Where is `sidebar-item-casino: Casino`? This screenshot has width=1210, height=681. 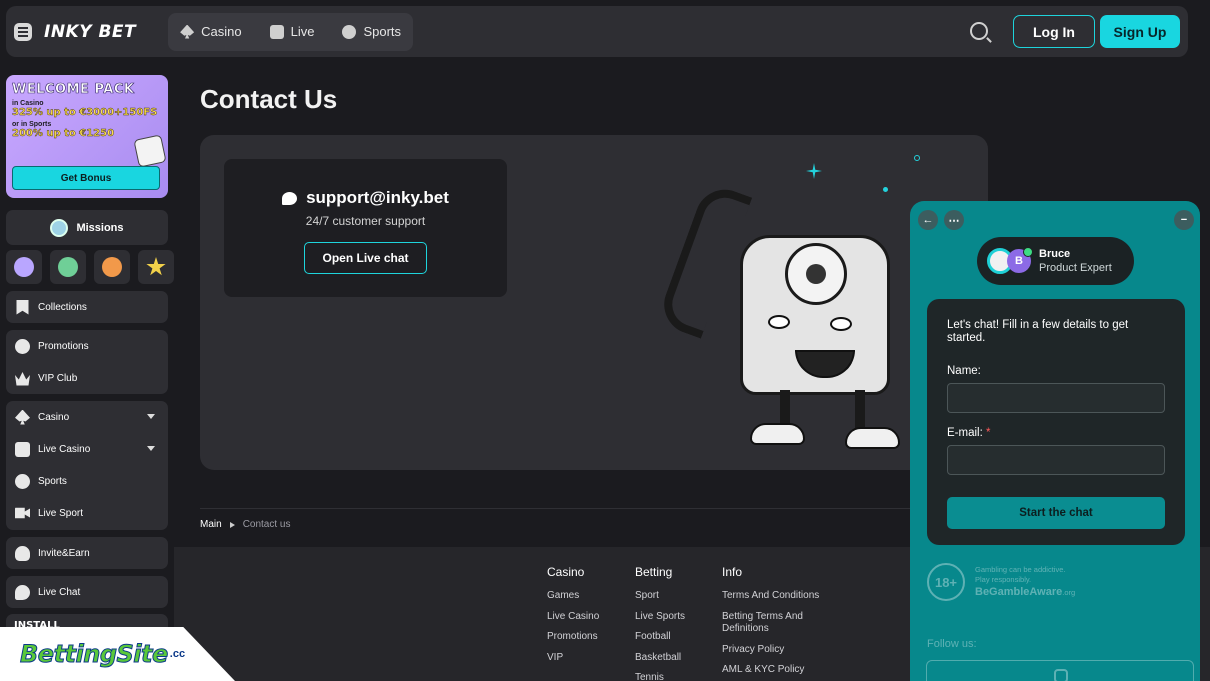 sidebar-item-casino: Casino is located at coordinates (87, 417).